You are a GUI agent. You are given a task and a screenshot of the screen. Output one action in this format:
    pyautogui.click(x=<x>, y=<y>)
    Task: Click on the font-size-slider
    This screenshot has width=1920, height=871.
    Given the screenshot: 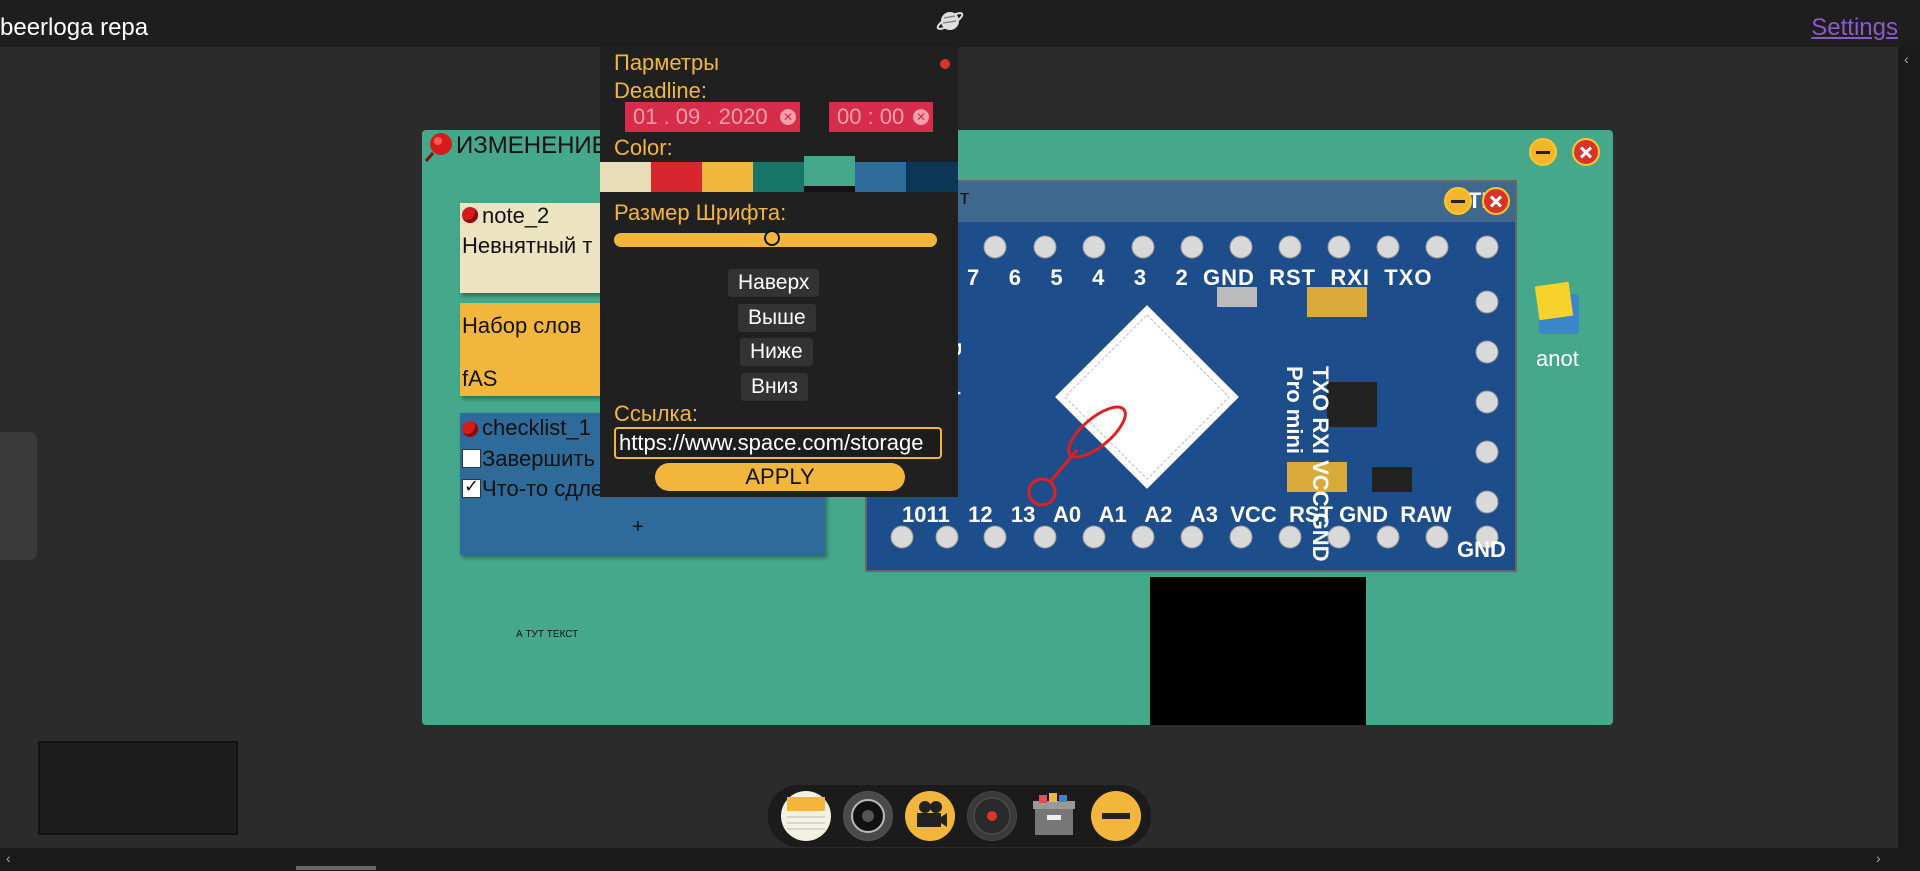 What is the action you would take?
    pyautogui.click(x=775, y=238)
    